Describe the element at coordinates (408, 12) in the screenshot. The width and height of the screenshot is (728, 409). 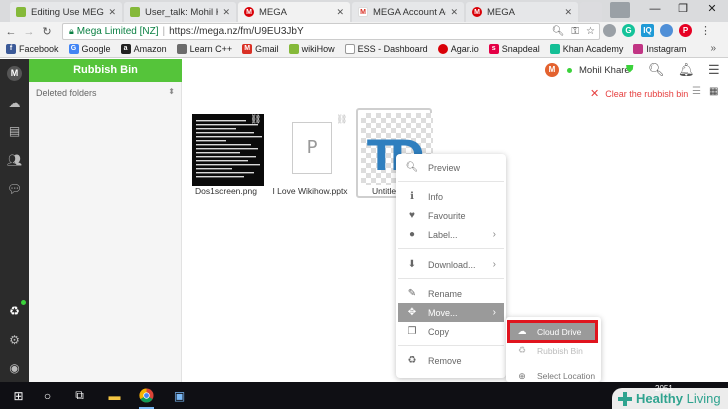
I see `tab-mega-account-activation: M MEGA Account Activ ✕` at that location.